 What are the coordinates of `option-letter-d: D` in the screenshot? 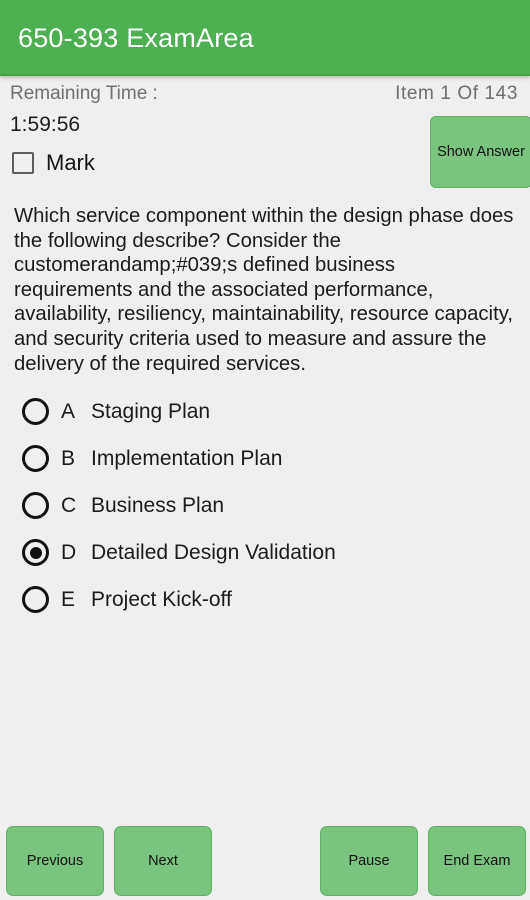 It's located at (69, 553).